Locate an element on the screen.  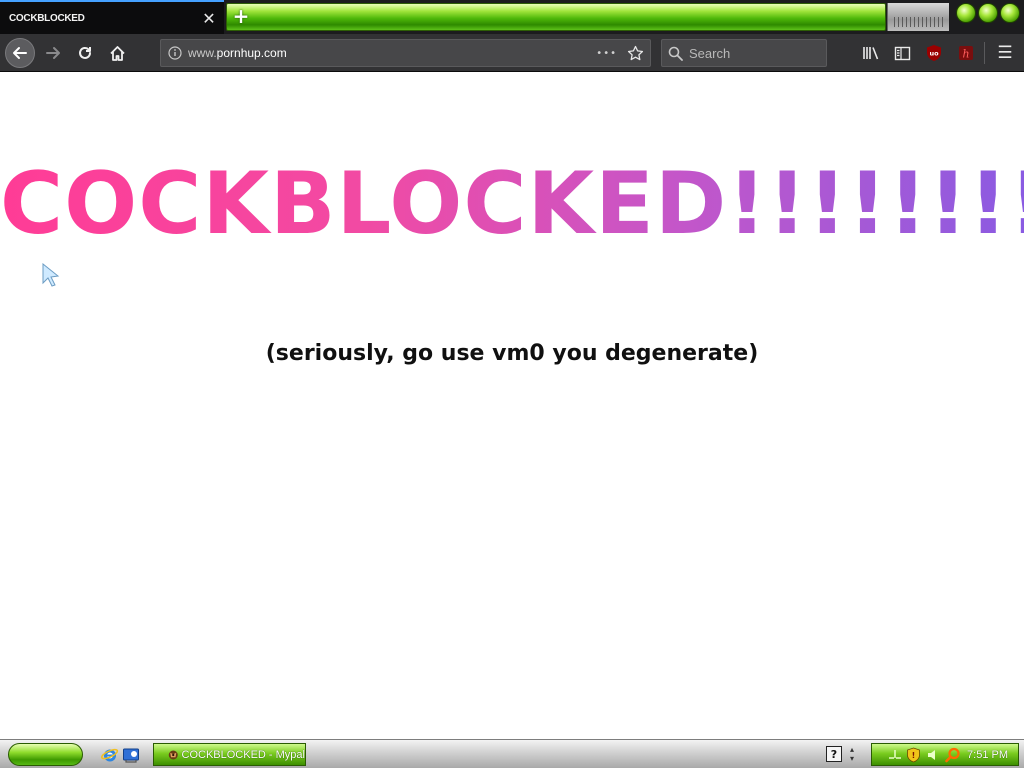
url-domain: pornhup.com is located at coordinates (251, 53).